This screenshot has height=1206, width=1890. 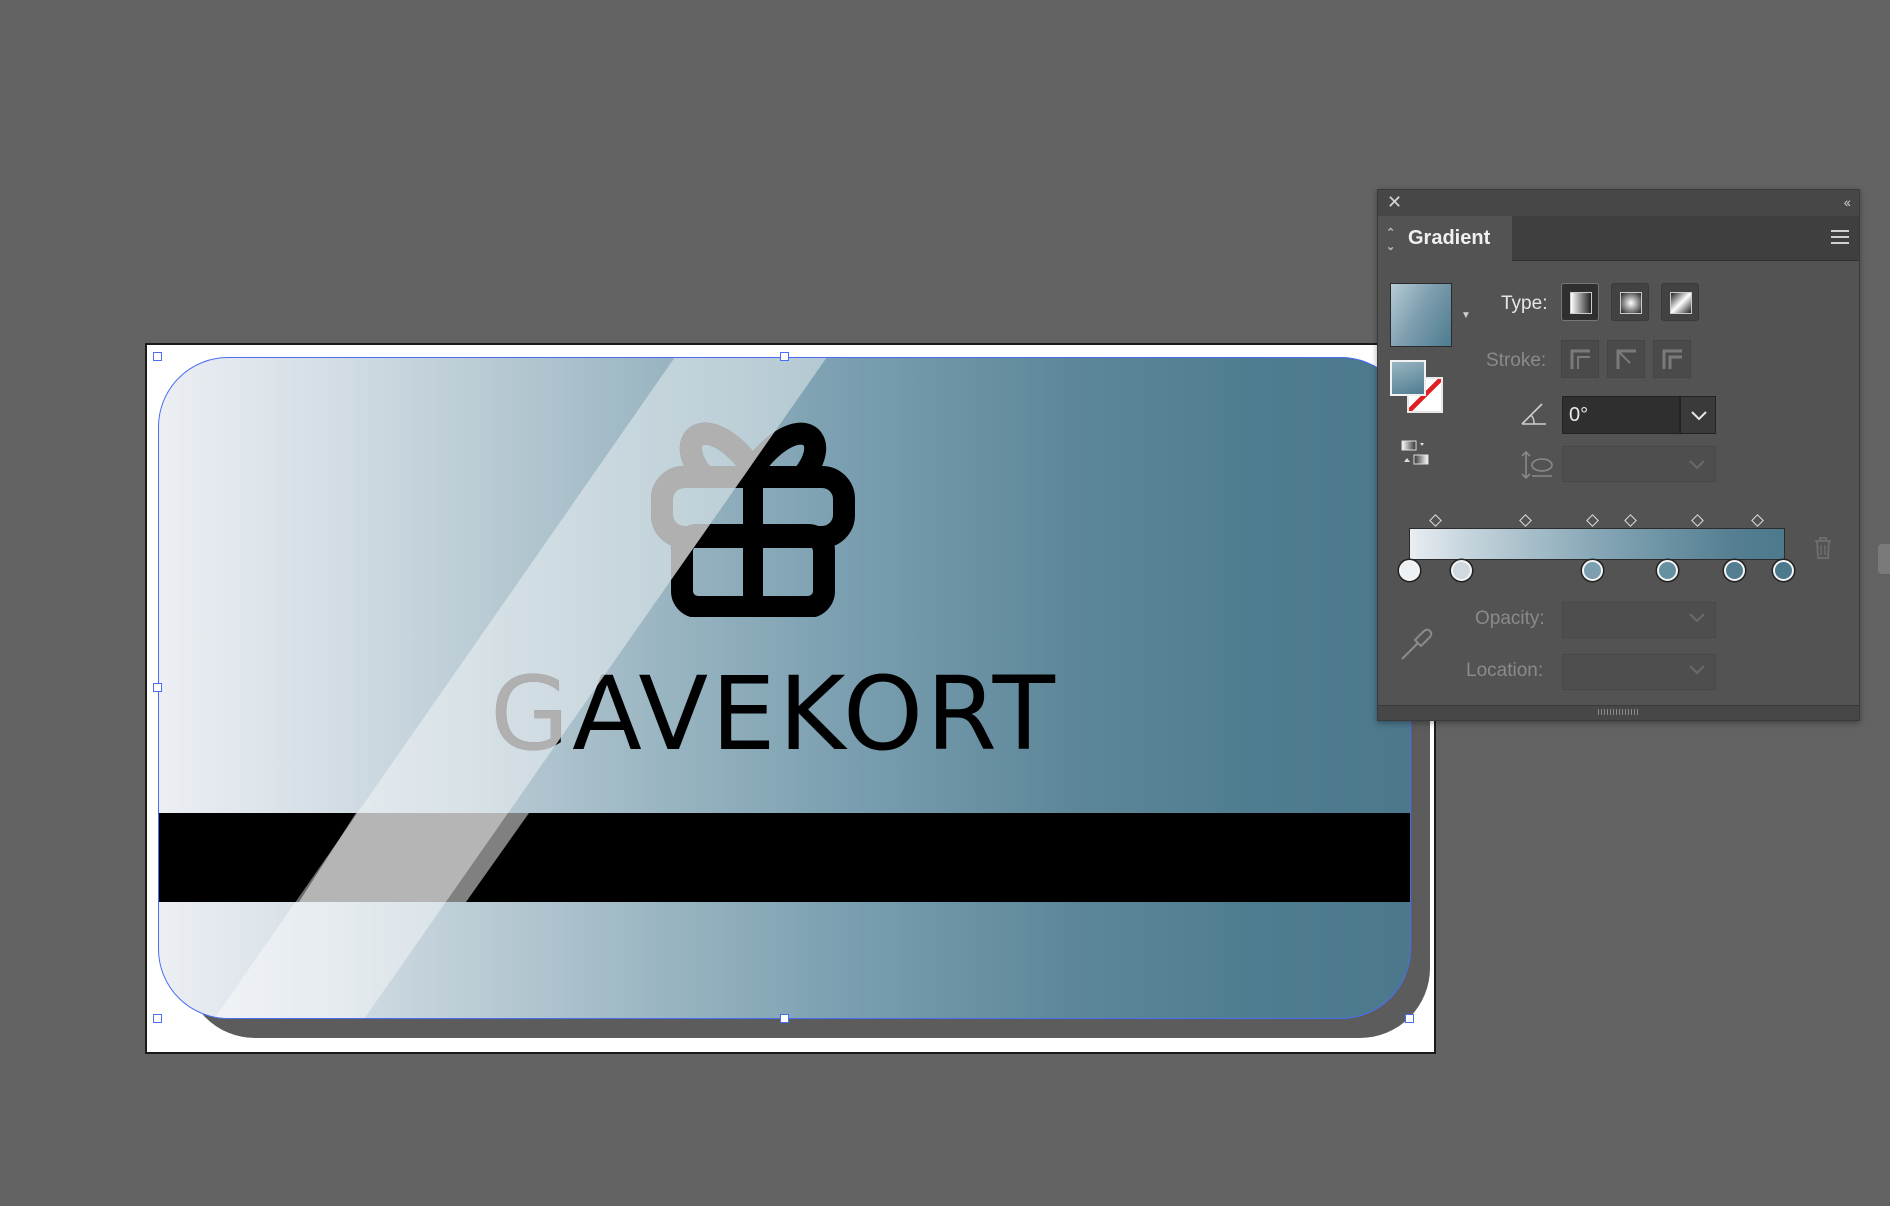 I want to click on opacity-dropdown, so click(x=1639, y=620).